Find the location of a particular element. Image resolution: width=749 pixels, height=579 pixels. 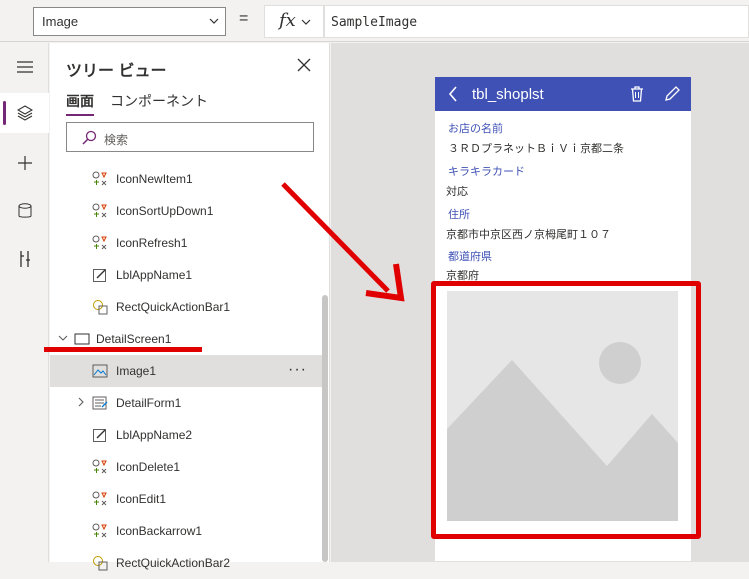

tree-row-label: DetailScreen1 is located at coordinates (134, 339).